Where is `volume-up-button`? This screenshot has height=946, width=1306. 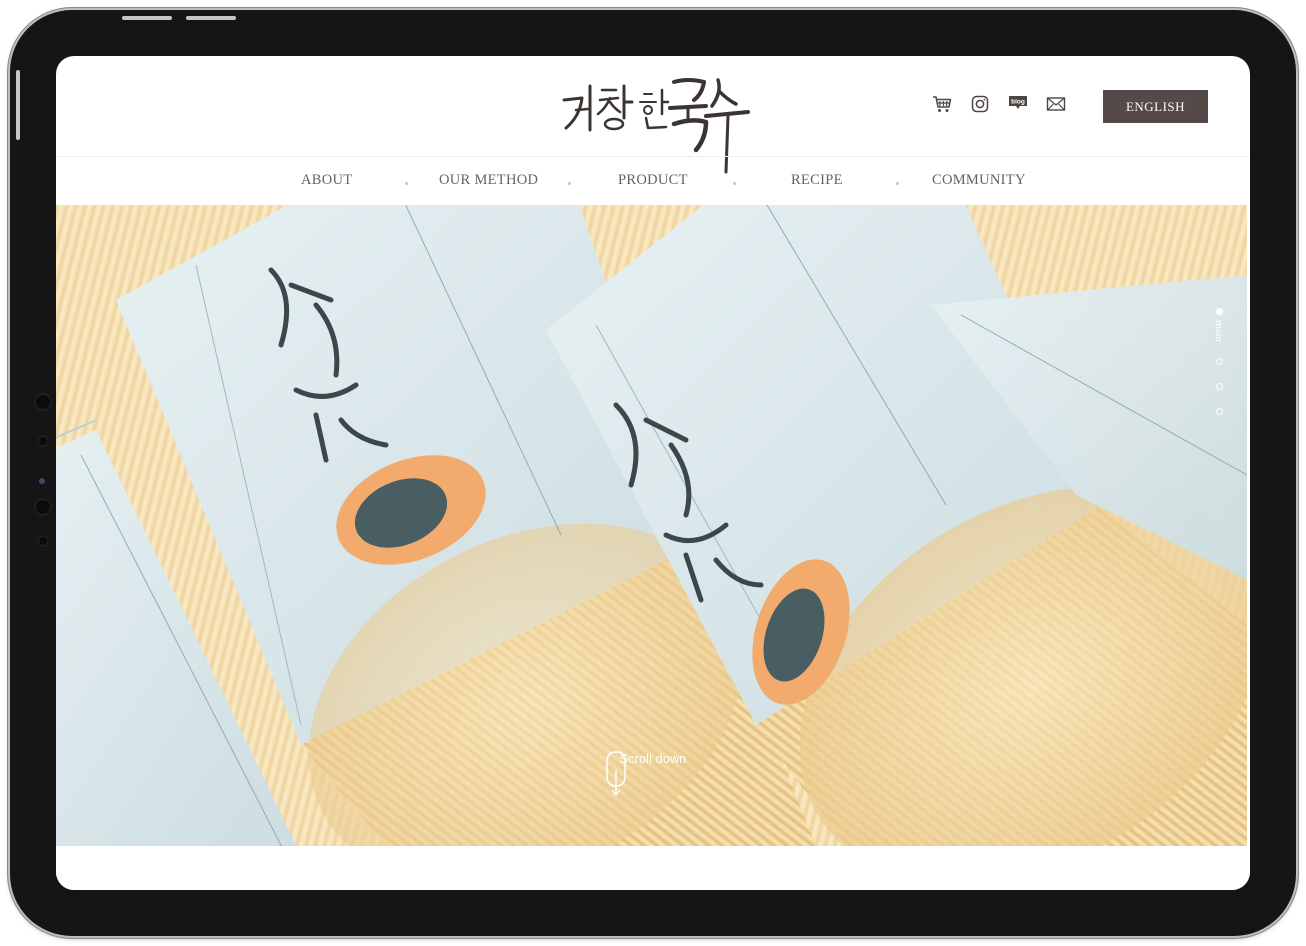
volume-up-button is located at coordinates (147, 18).